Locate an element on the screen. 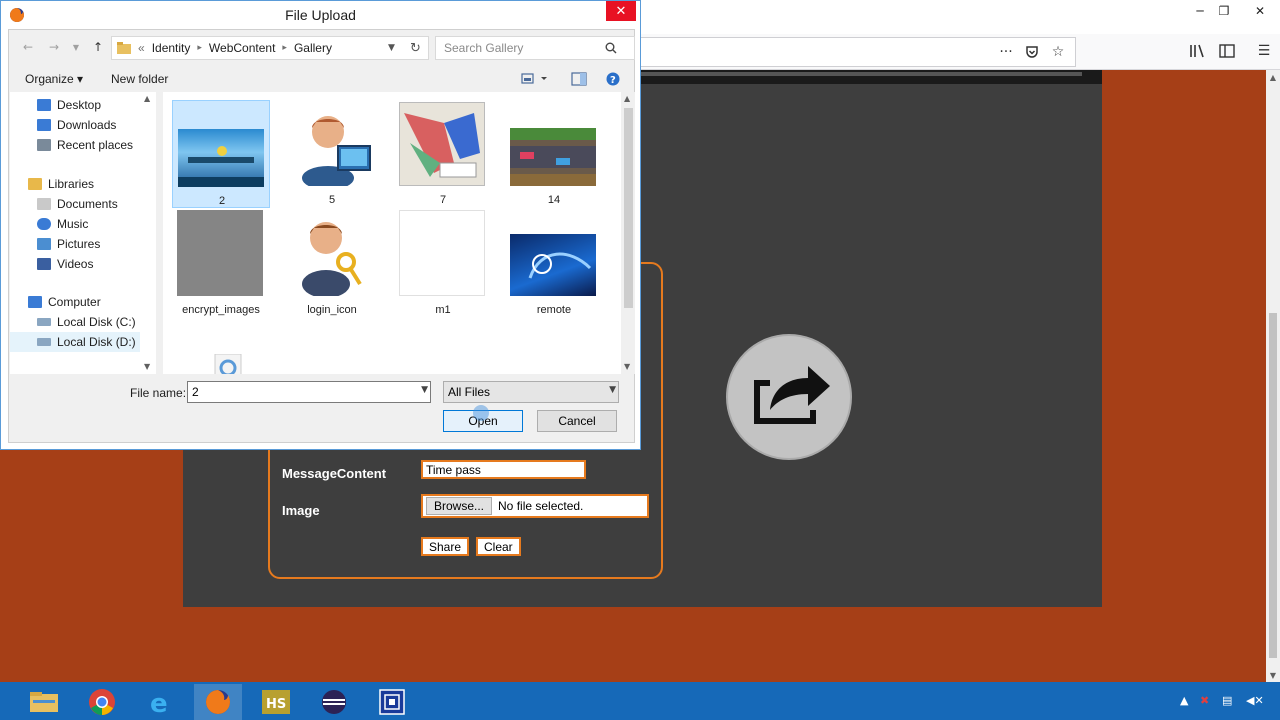 This screenshot has height=720, width=1280. tree-item-label: Downloads is located at coordinates (87, 125).